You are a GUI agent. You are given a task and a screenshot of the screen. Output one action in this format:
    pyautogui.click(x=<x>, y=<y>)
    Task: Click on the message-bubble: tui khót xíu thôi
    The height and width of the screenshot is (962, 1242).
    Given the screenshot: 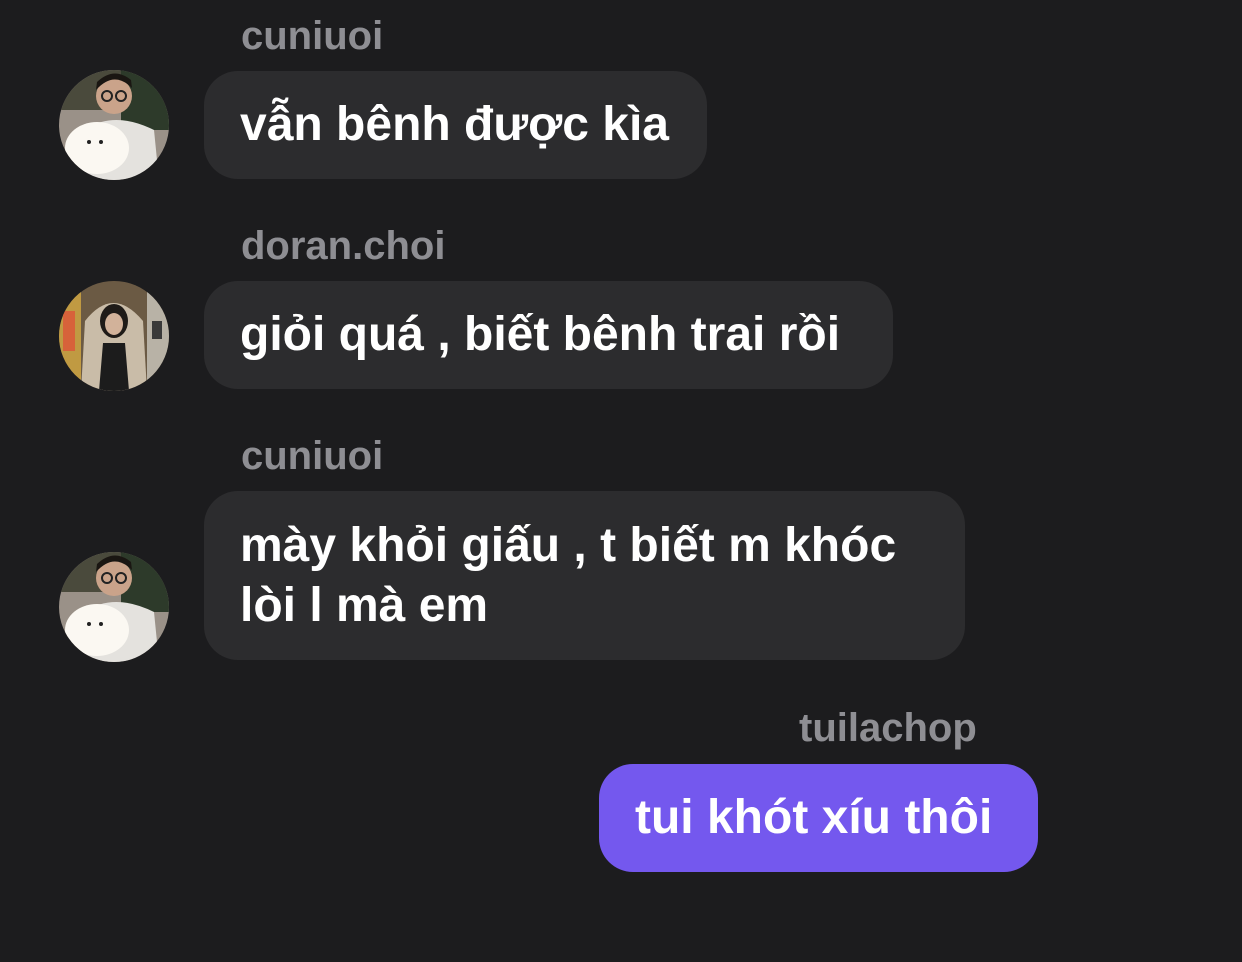 What is the action you would take?
    pyautogui.click(x=818, y=818)
    